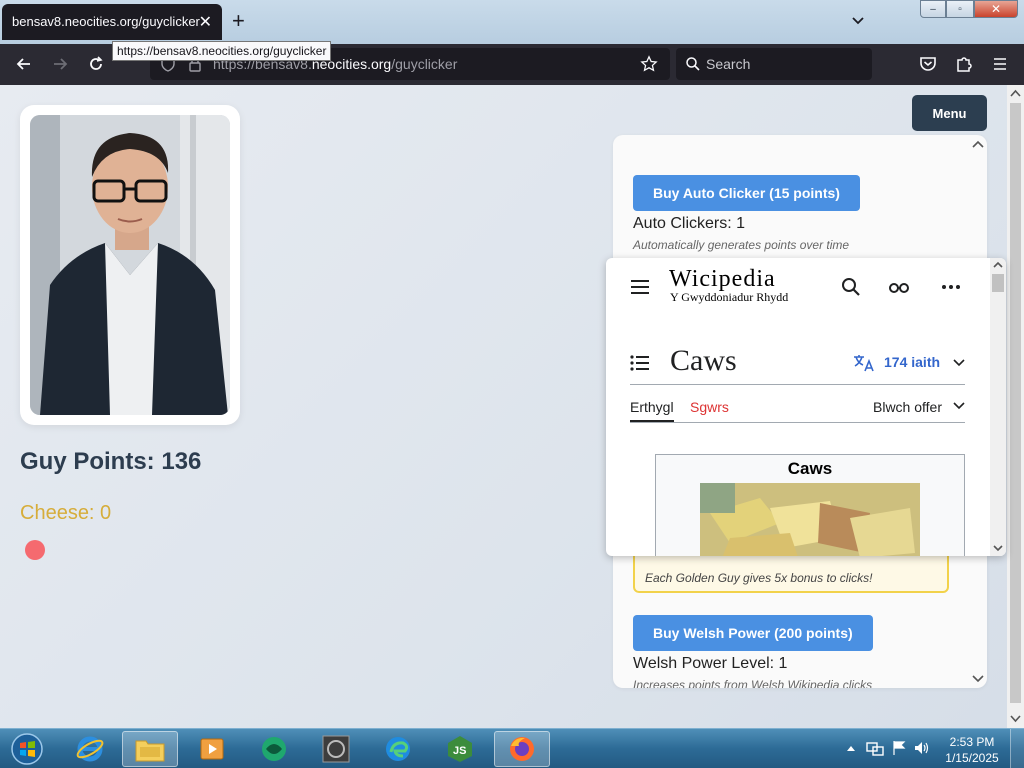  I want to click on nodejs-icon: JS, so click(460, 749).